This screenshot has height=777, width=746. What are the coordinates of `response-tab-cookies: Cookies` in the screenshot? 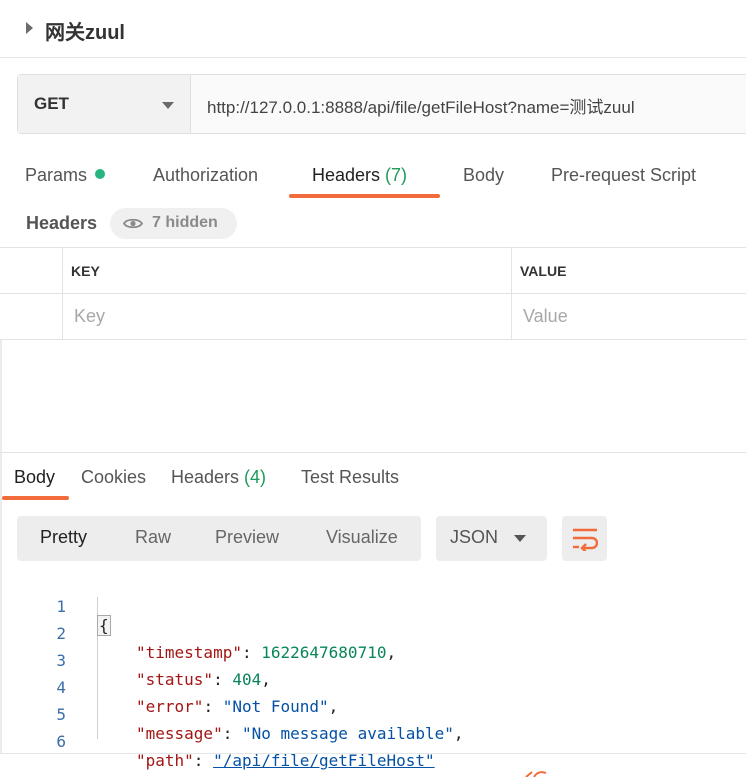 It's located at (113, 477).